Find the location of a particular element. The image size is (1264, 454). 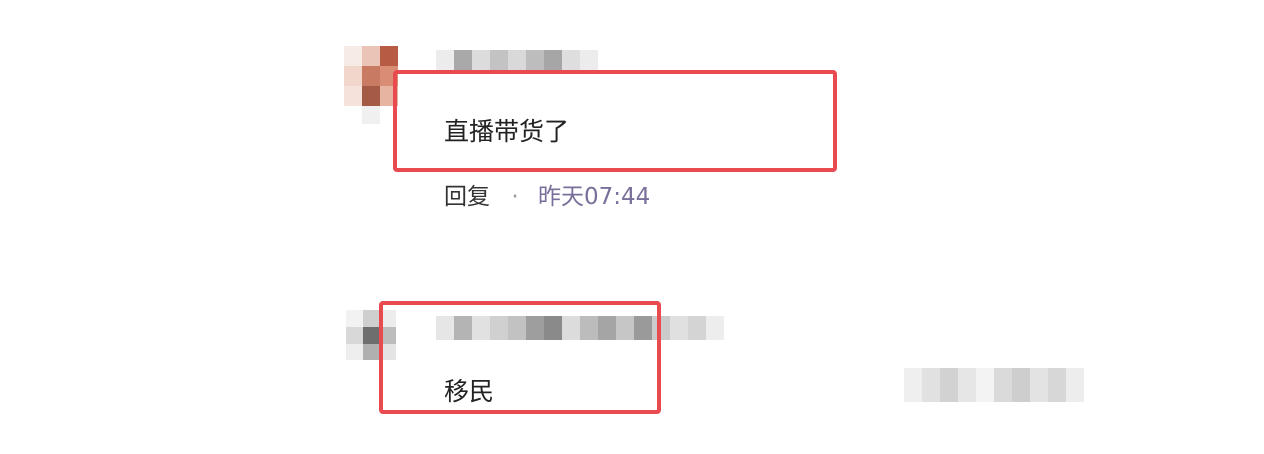

avatar is located at coordinates (372, 85).